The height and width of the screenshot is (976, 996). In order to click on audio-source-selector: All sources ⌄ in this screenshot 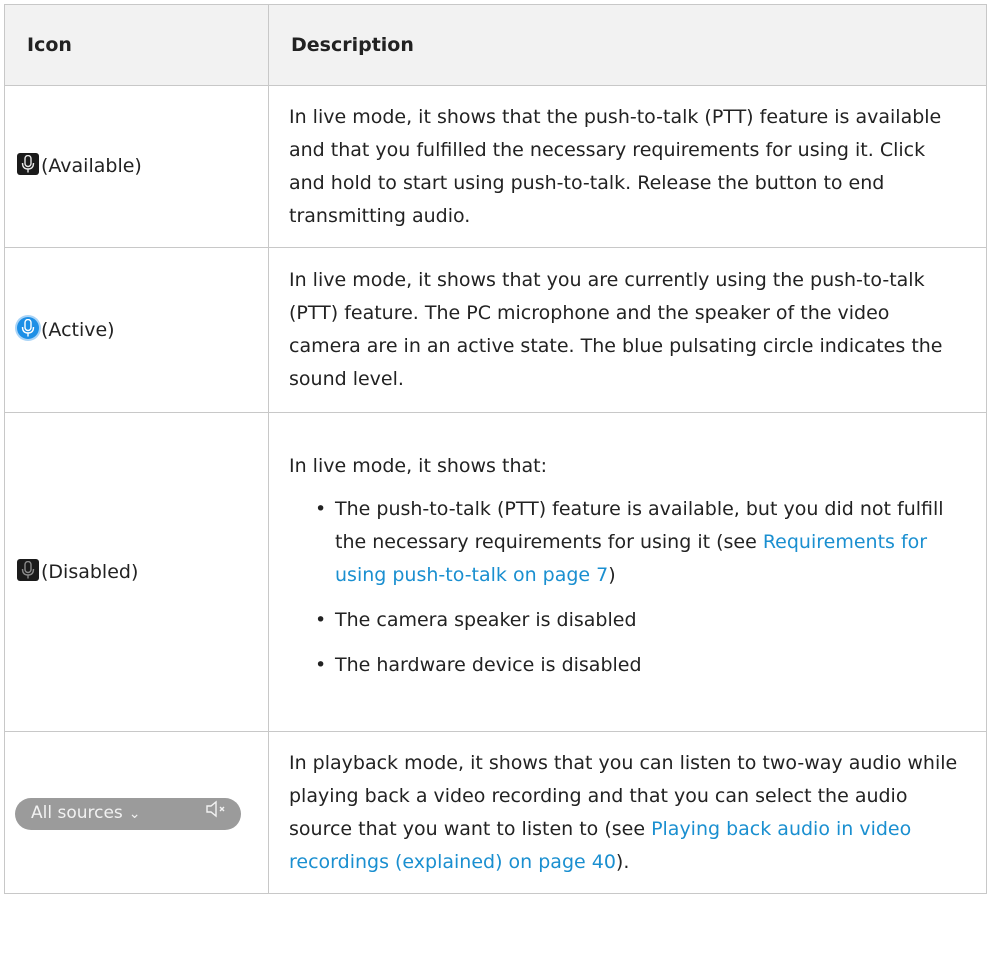, I will do `click(128, 813)`.